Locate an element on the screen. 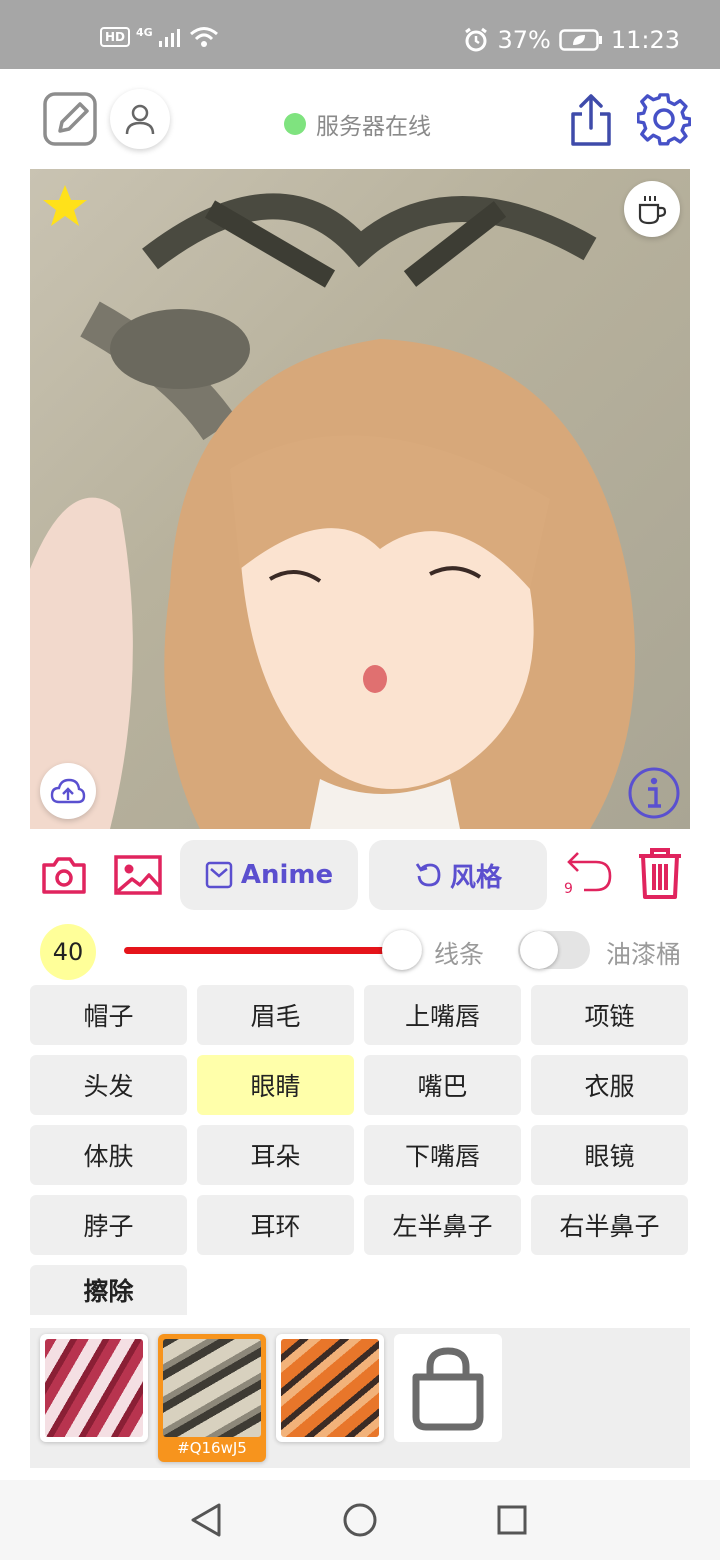  part-necklace: 项链 is located at coordinates (609, 1015).